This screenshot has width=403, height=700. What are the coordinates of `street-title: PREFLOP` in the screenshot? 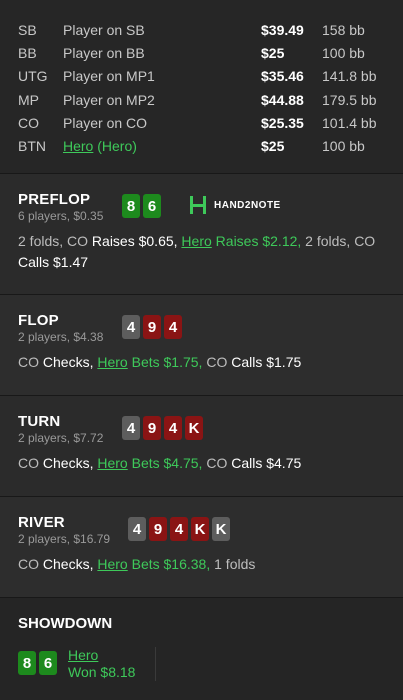 It's located at (54, 199).